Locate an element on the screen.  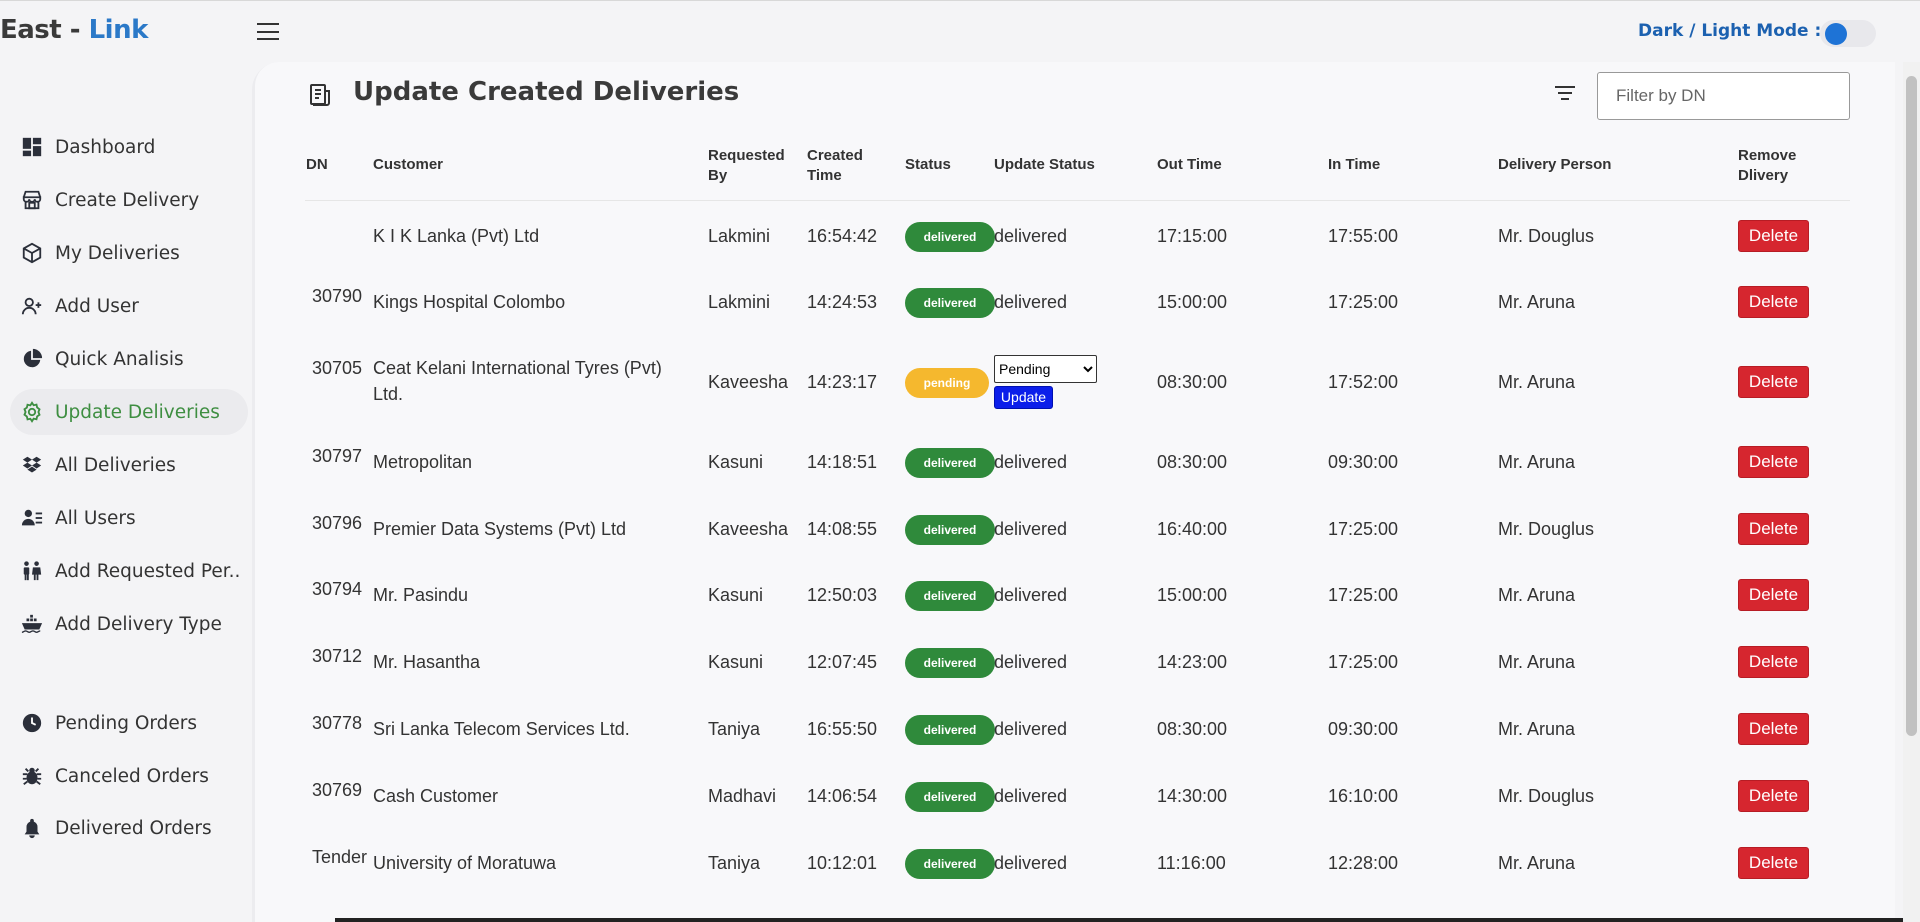
cell-dn: 30794 is located at coordinates (337, 589).